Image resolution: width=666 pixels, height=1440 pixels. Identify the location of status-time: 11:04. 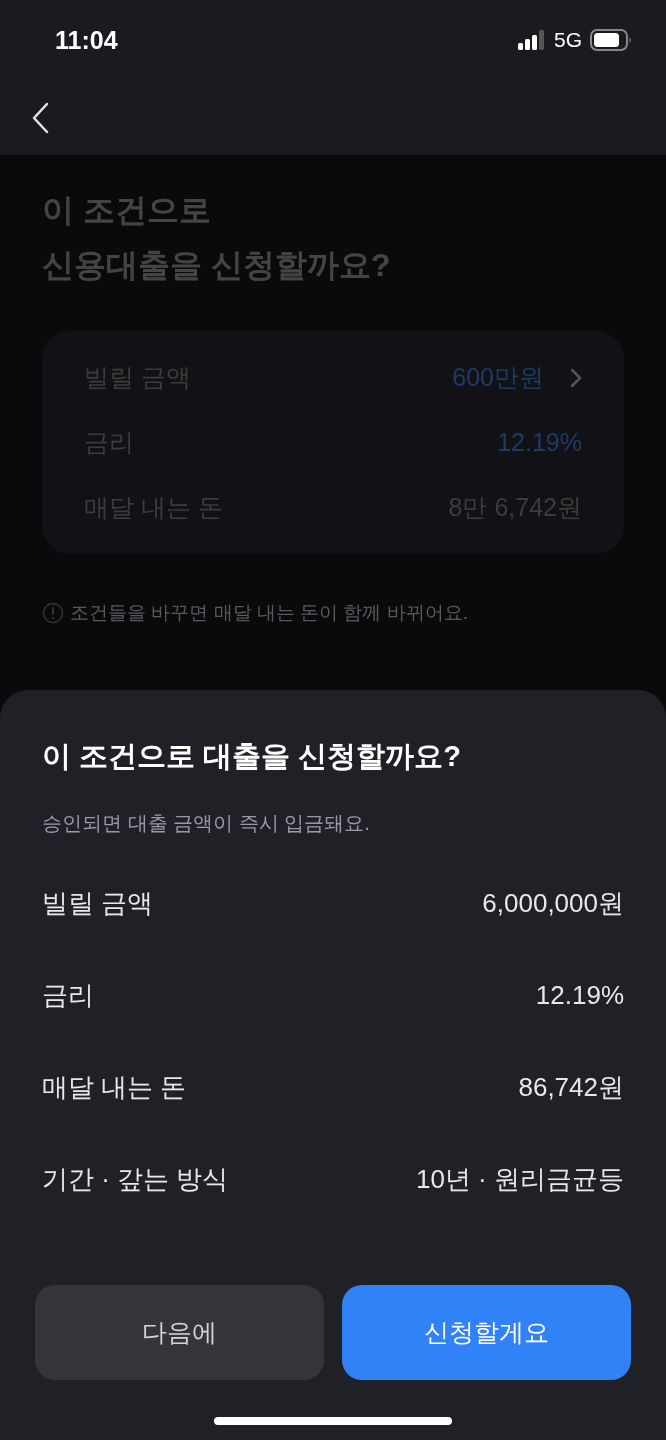
(86, 40).